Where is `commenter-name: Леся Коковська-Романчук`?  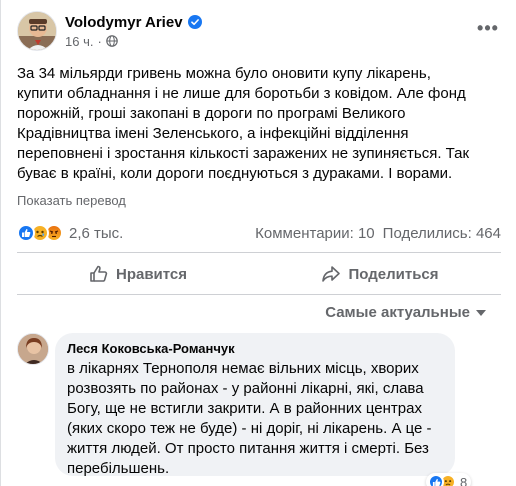
commenter-name: Леся Коковська-Романчук is located at coordinates (255, 349).